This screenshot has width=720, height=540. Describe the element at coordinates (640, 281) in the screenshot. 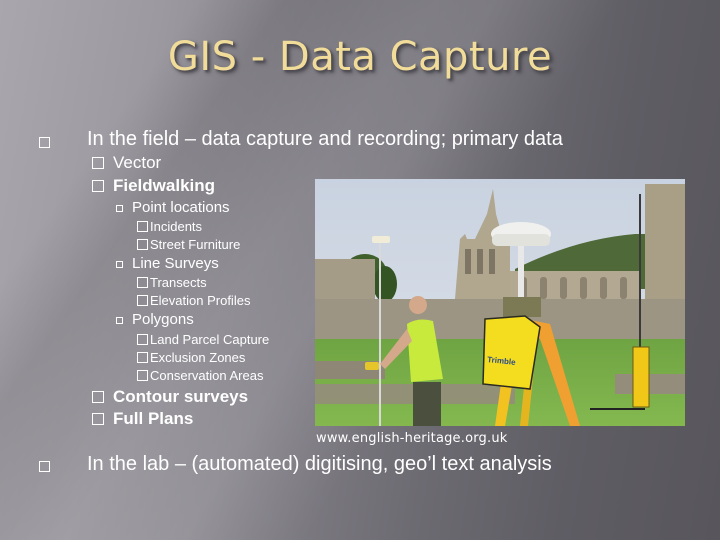

I see `radio-antenna` at that location.